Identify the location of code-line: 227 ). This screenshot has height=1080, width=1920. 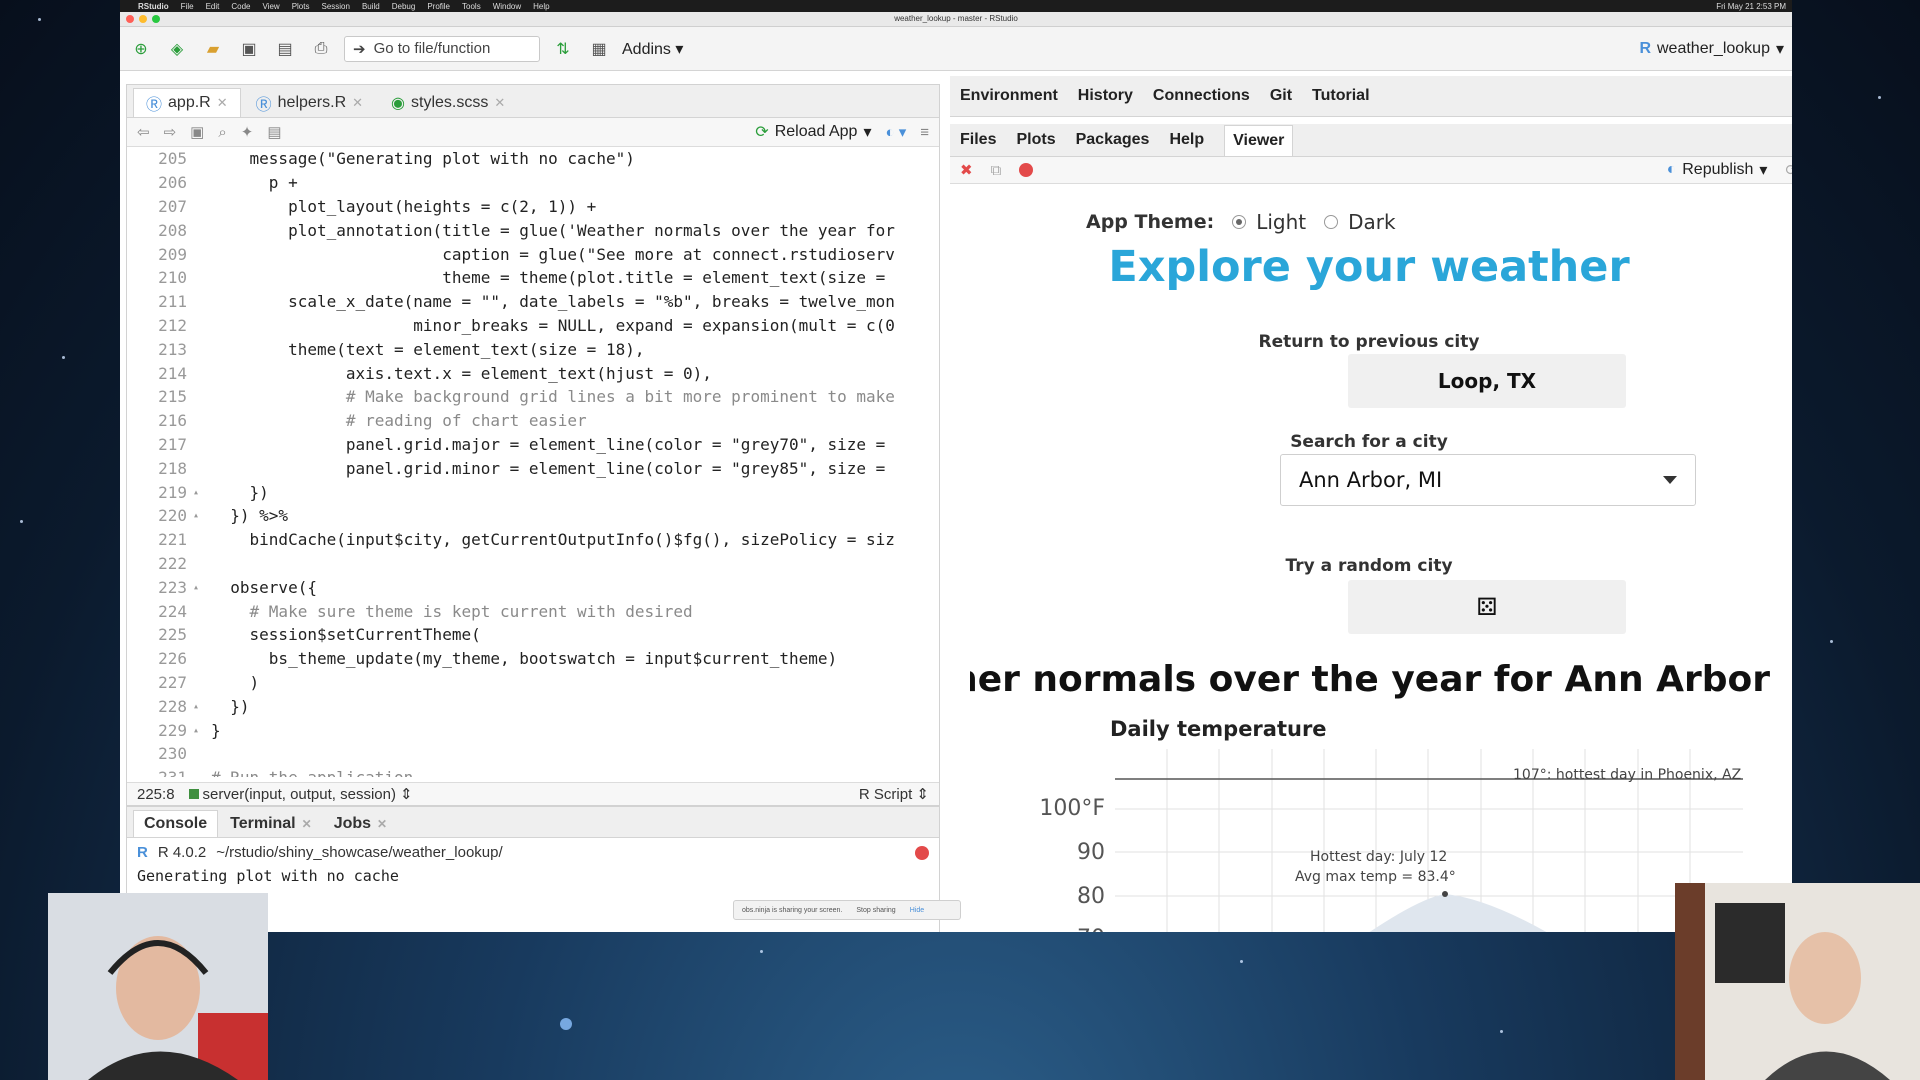
(533, 683).